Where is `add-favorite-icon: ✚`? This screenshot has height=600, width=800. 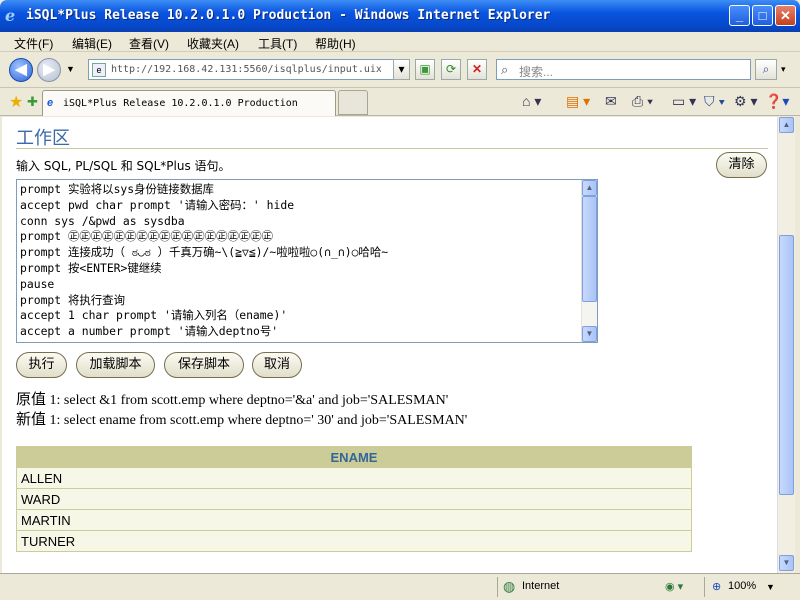 add-favorite-icon: ✚ is located at coordinates (32, 102).